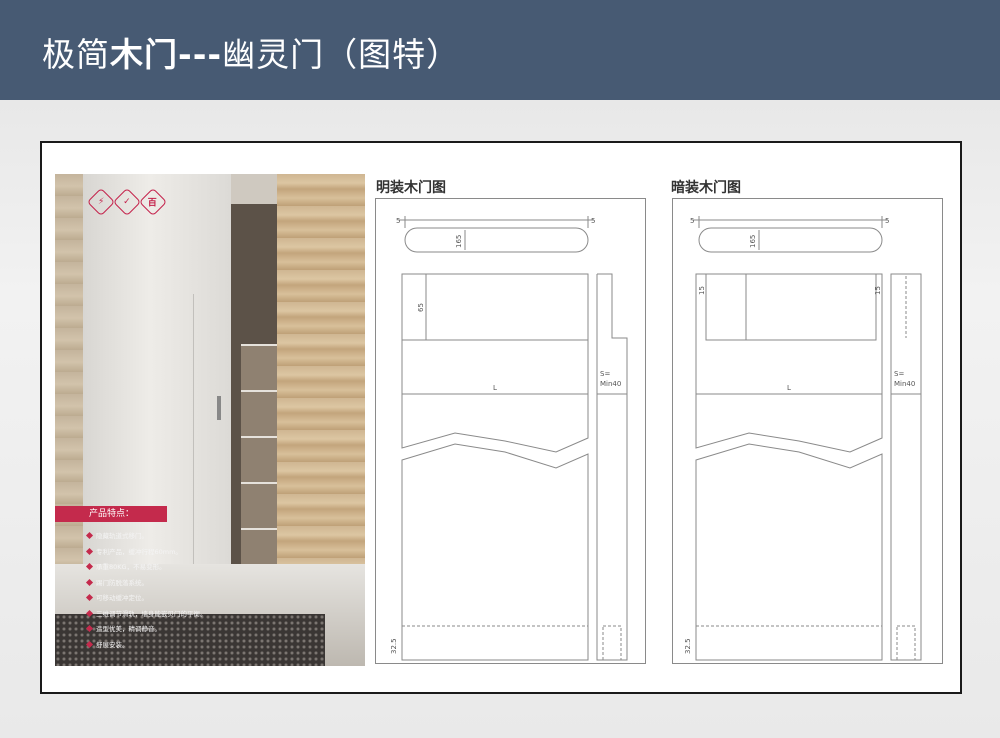 The image size is (1000, 738). What do you see at coordinates (219, 408) in the screenshot?
I see `door-handle` at bounding box center [219, 408].